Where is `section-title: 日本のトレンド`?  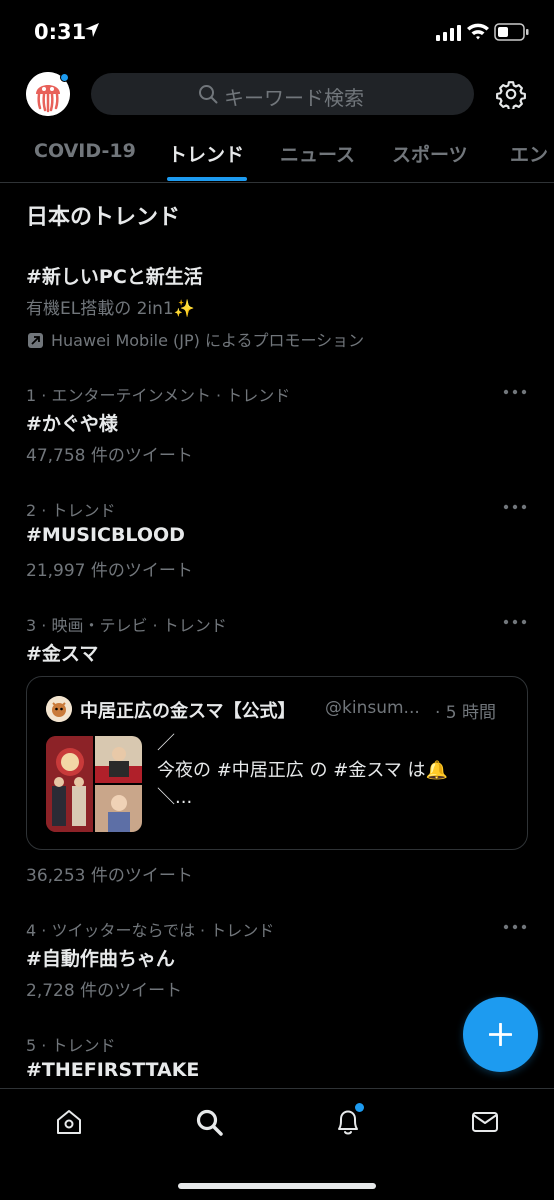
section-title: 日本のトレンド is located at coordinates (103, 217).